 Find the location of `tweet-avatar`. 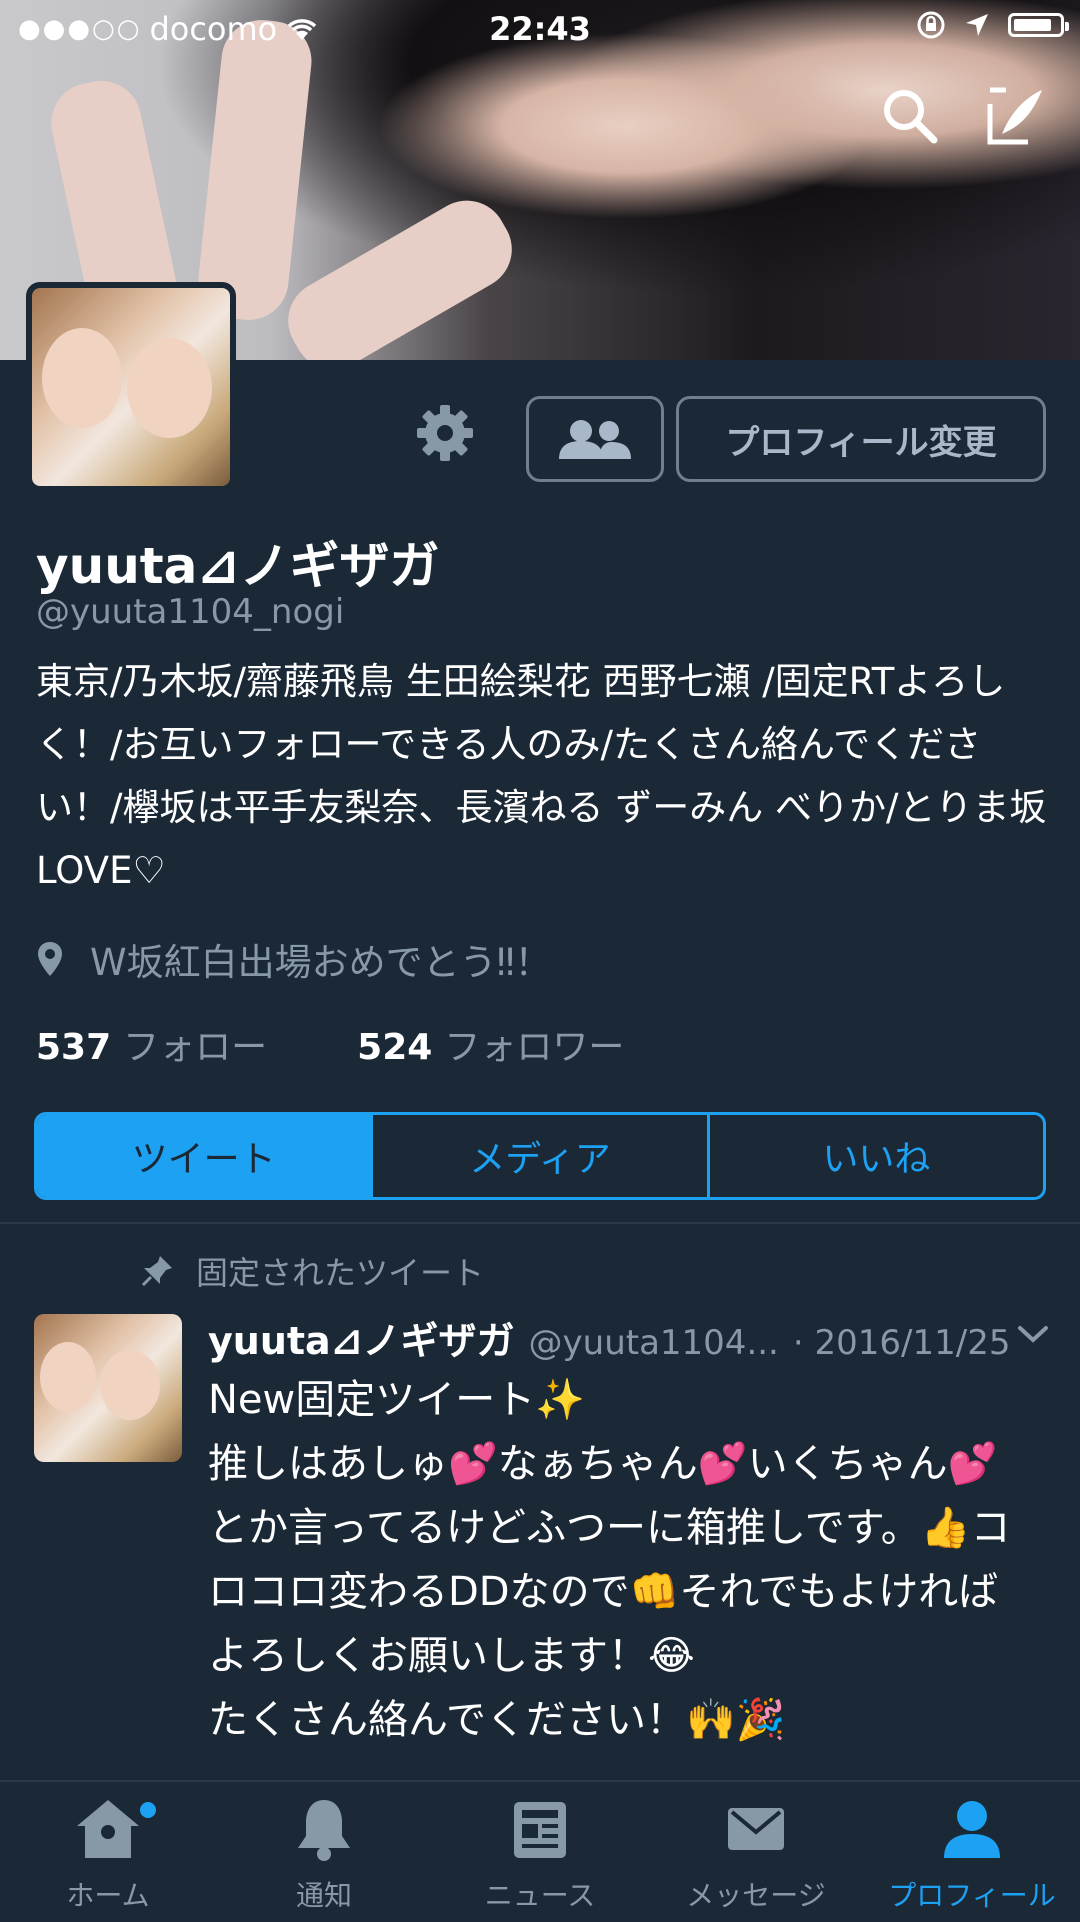

tweet-avatar is located at coordinates (108, 1388).